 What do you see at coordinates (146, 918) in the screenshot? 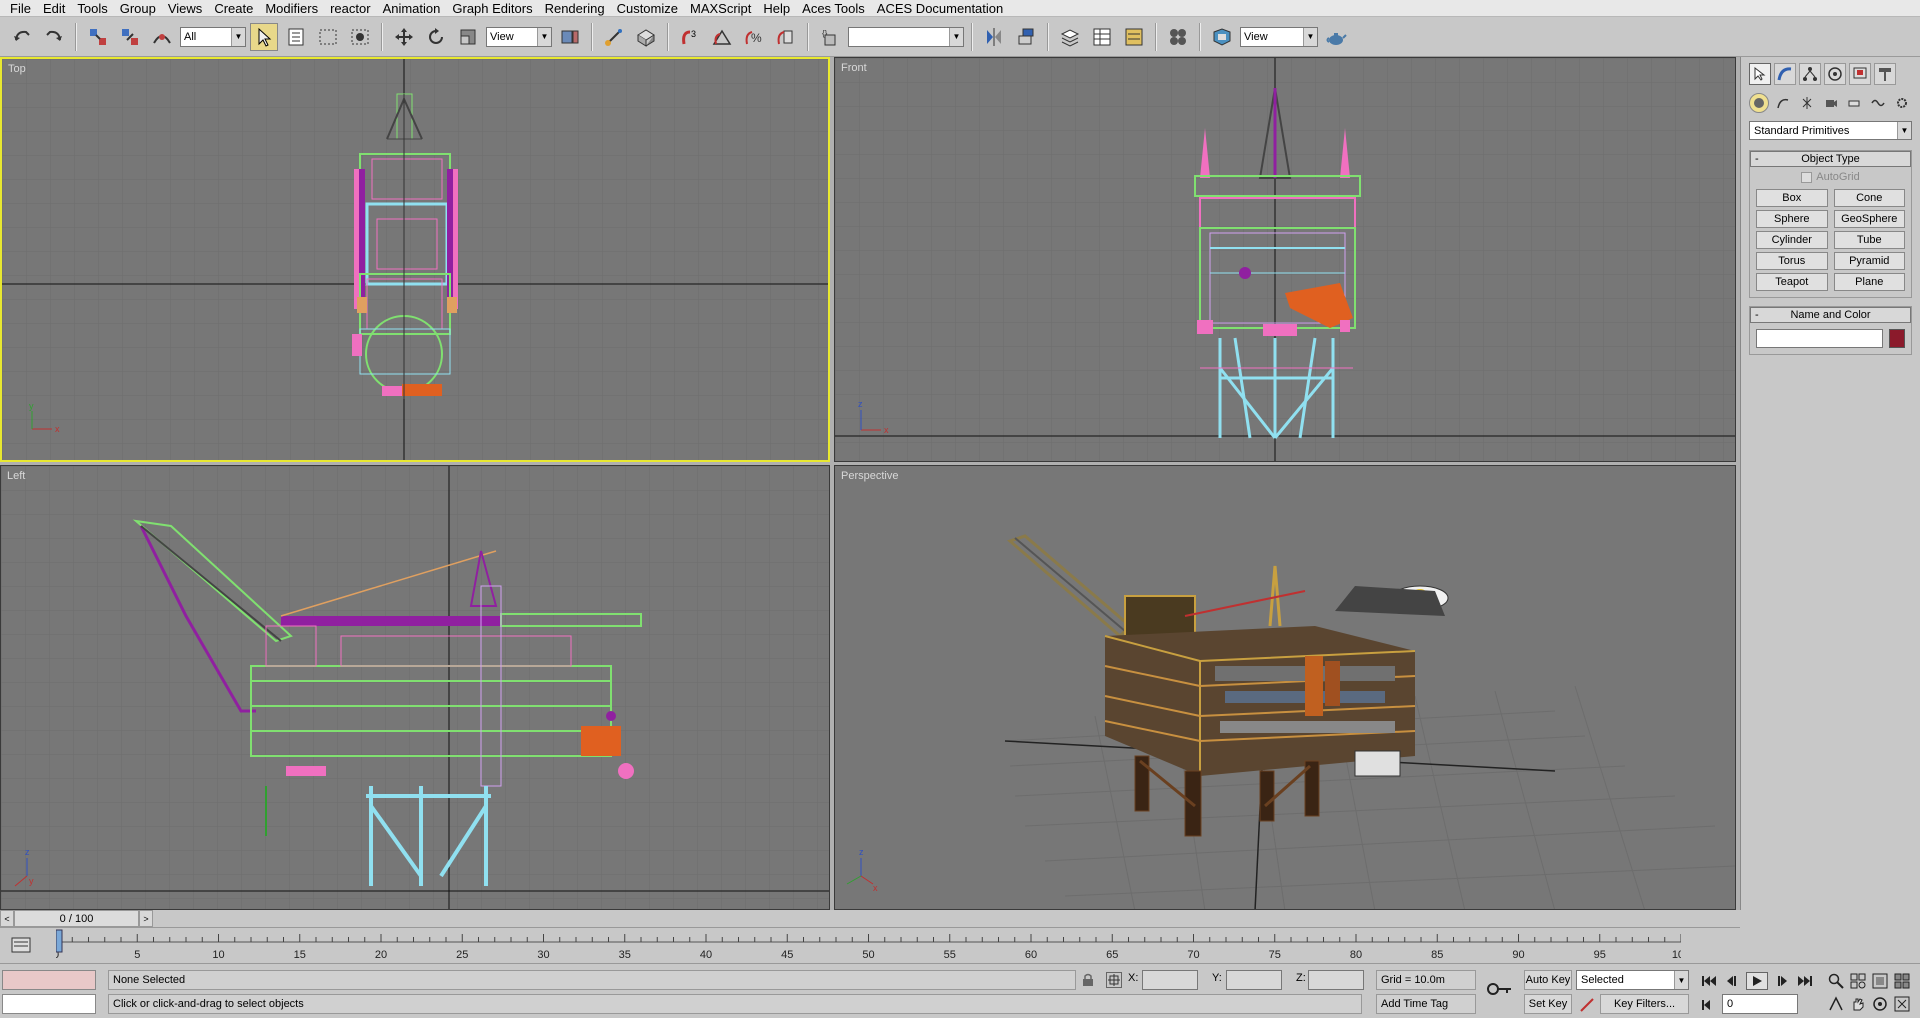
I see `next-frame-button: >` at bounding box center [146, 918].